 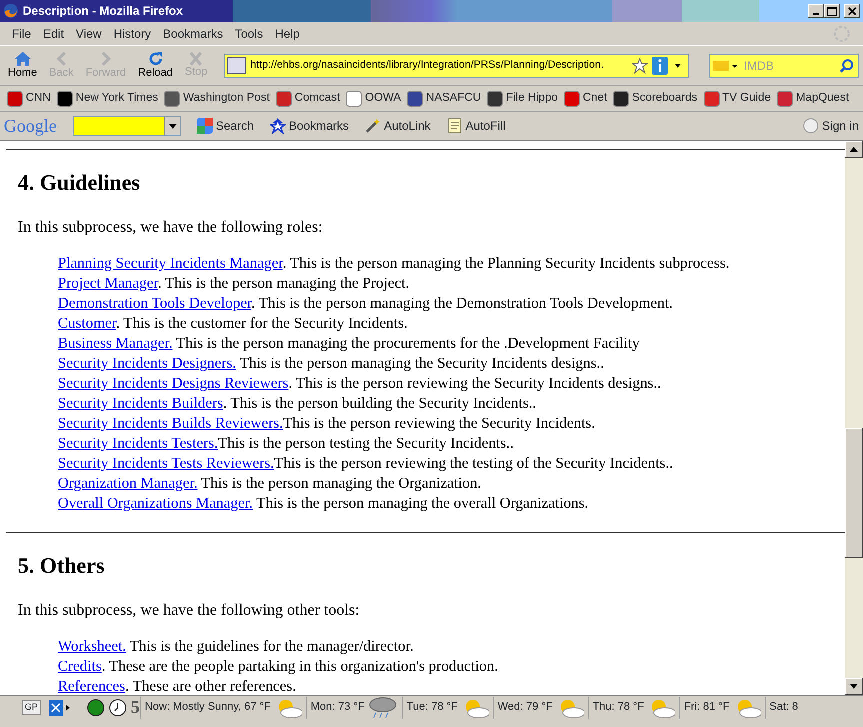 I want to click on firefox-logo-icon, so click(x=11, y=11).